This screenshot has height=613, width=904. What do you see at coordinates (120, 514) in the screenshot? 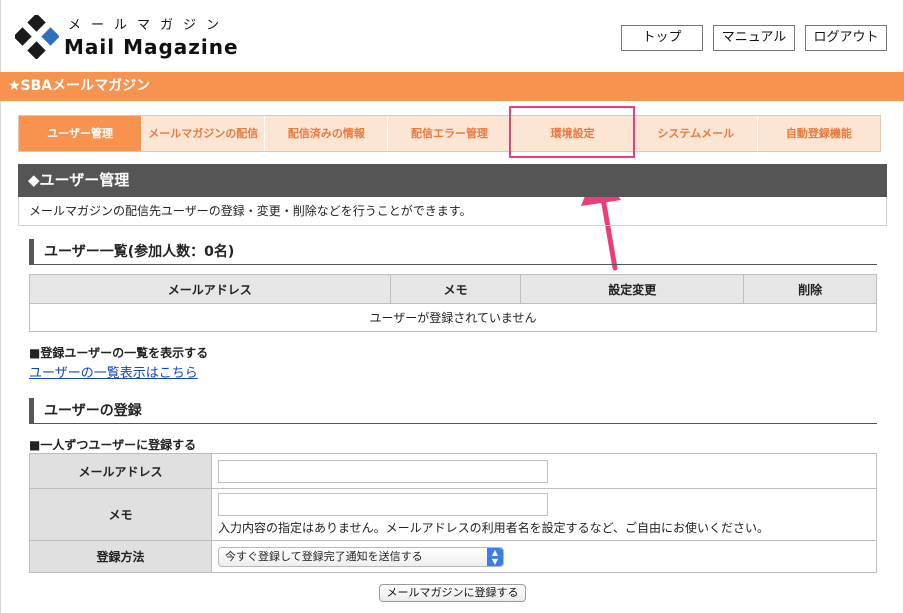
I see `memo-label: メモ` at bounding box center [120, 514].